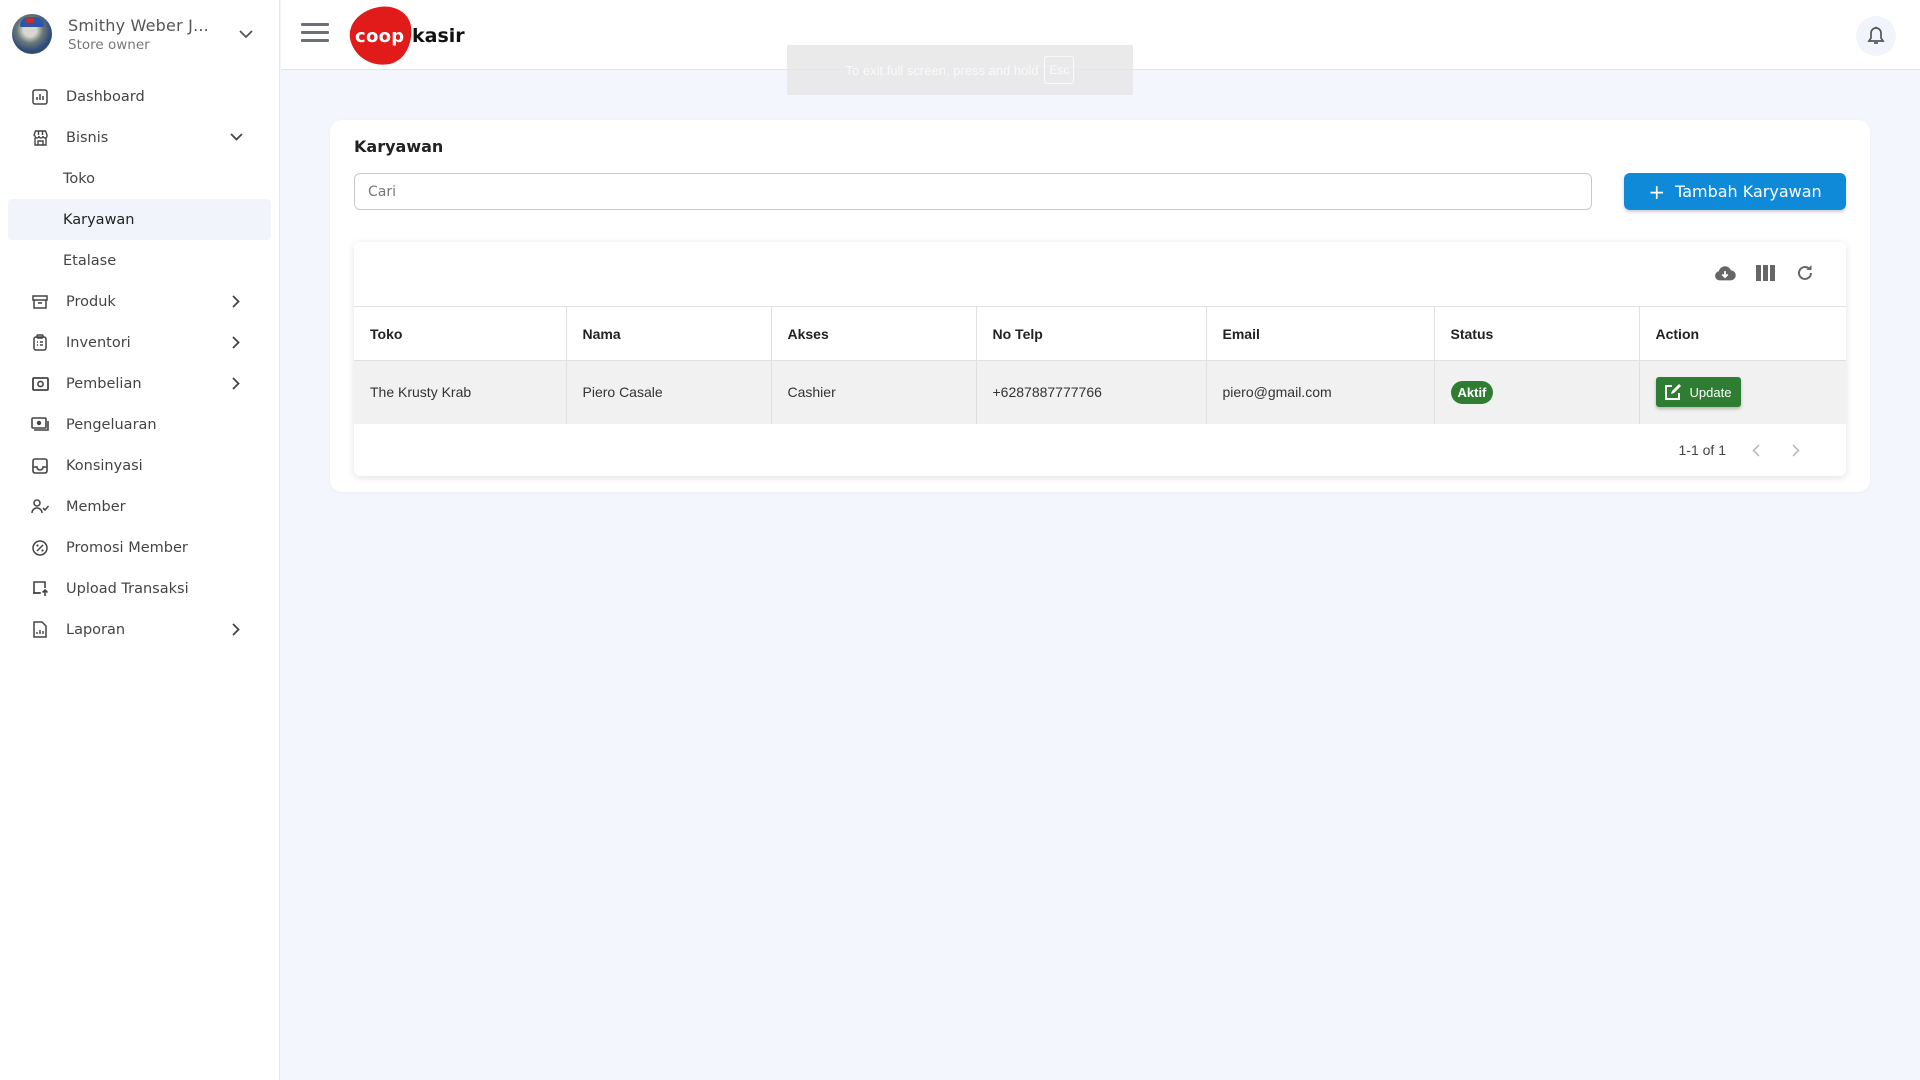 This screenshot has width=1920, height=1080. Describe the element at coordinates (1805, 273) in the screenshot. I see `refresh-icon` at that location.